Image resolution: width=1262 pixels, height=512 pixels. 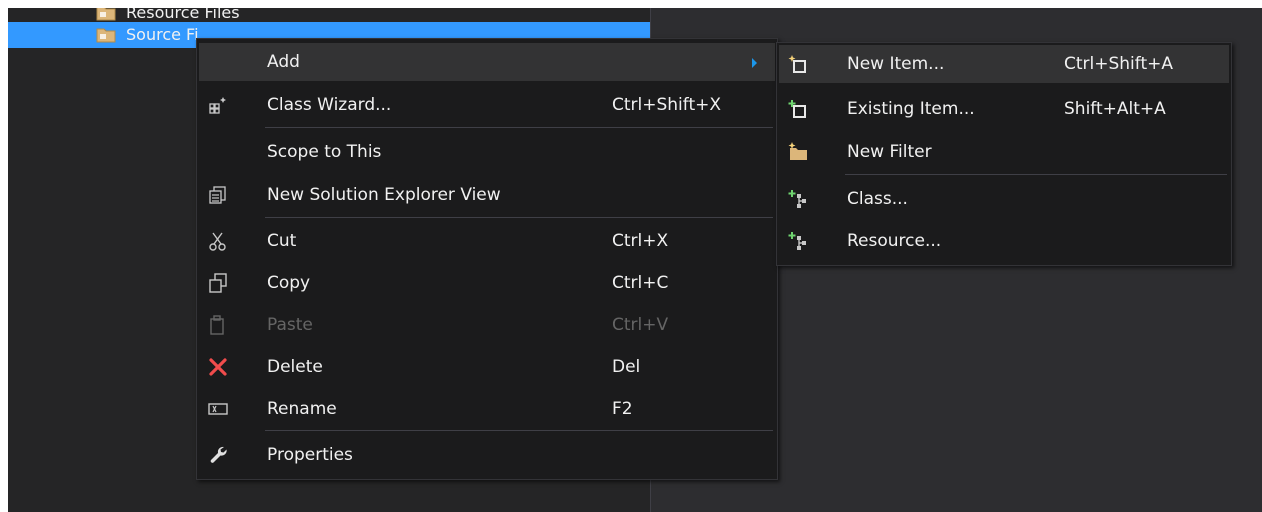 I want to click on new-filter-icon, so click(x=797, y=151).